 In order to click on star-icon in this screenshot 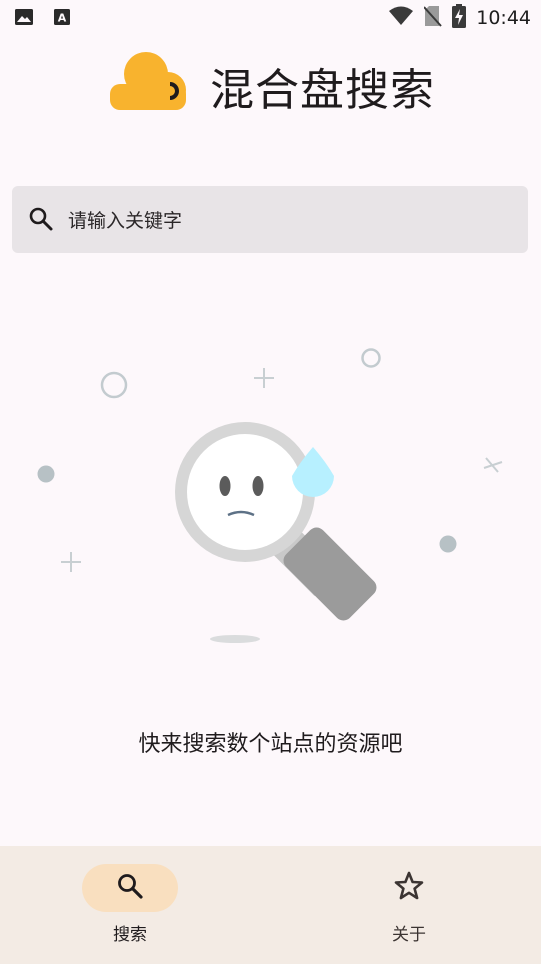, I will do `click(409, 888)`.